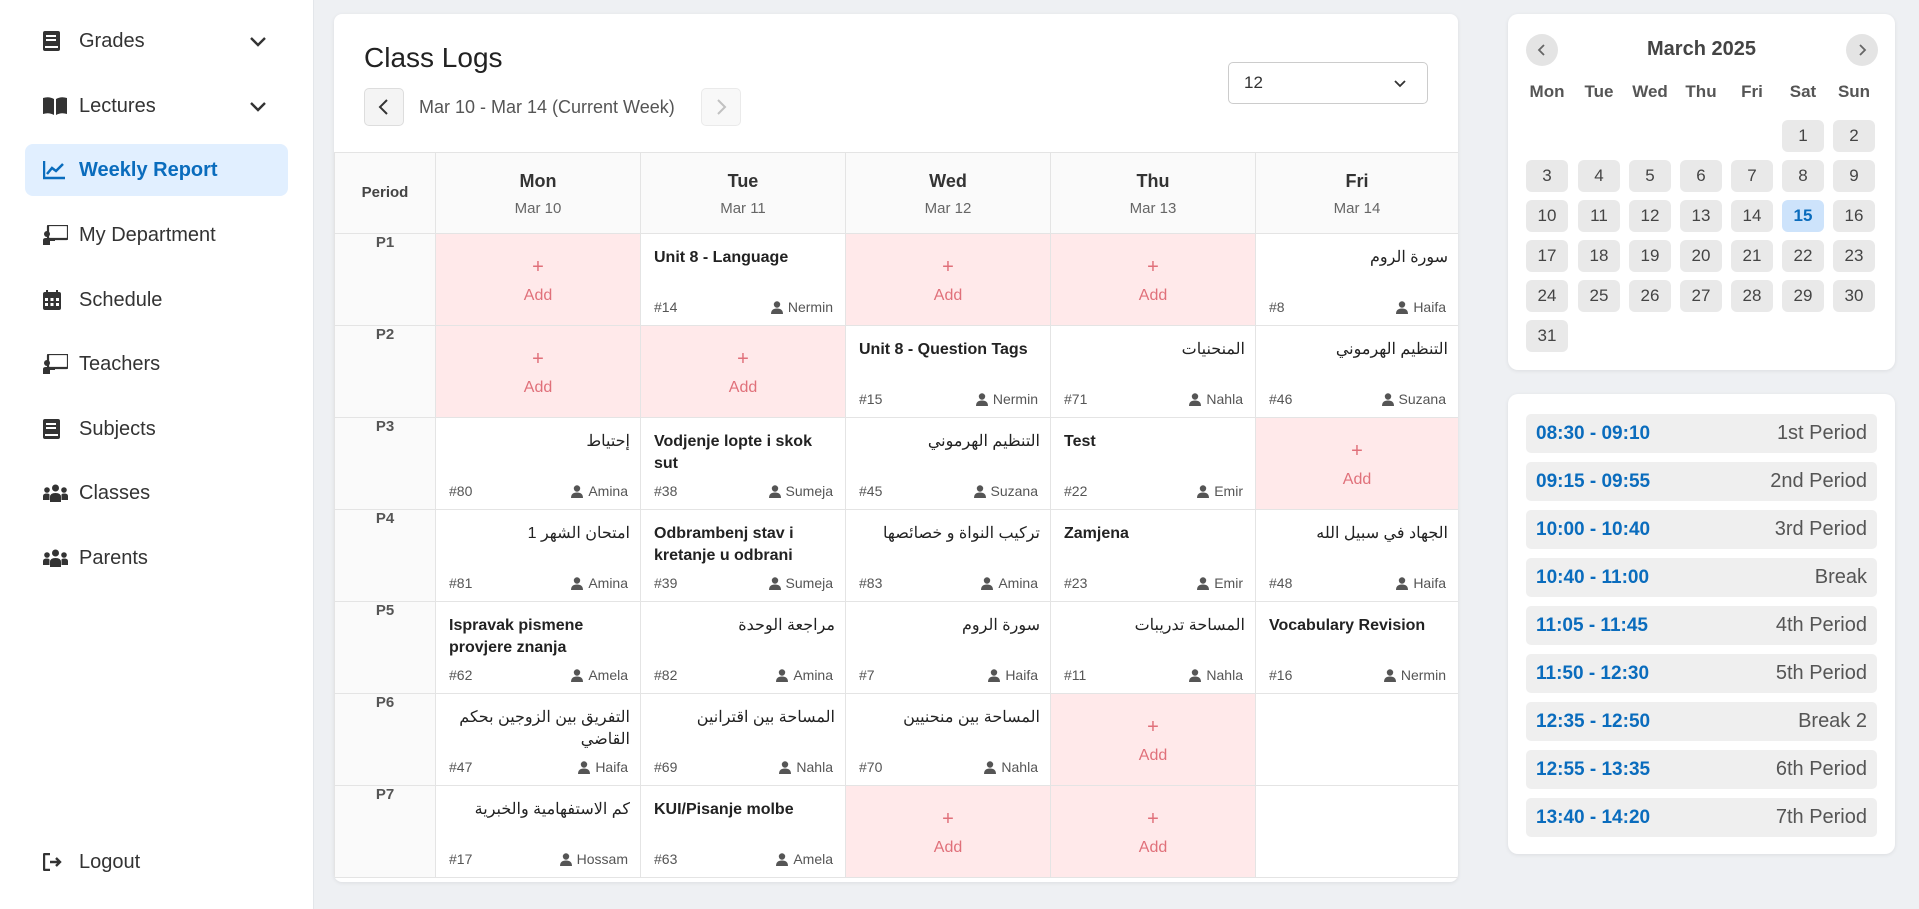  Describe the element at coordinates (384, 107) in the screenshot. I see `prev-week-button` at that location.